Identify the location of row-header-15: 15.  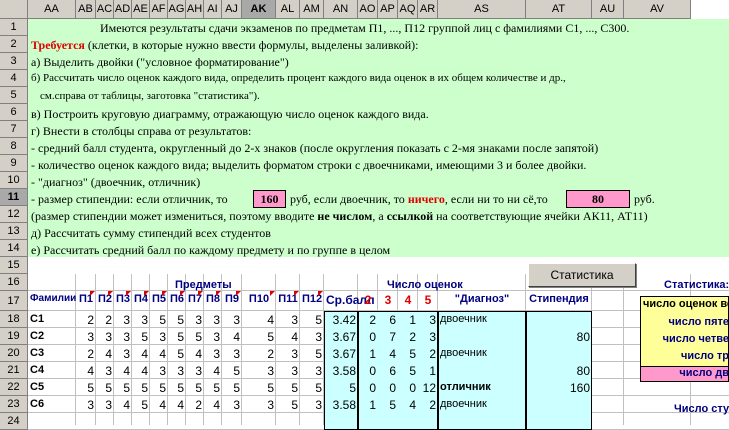
(14, 265).